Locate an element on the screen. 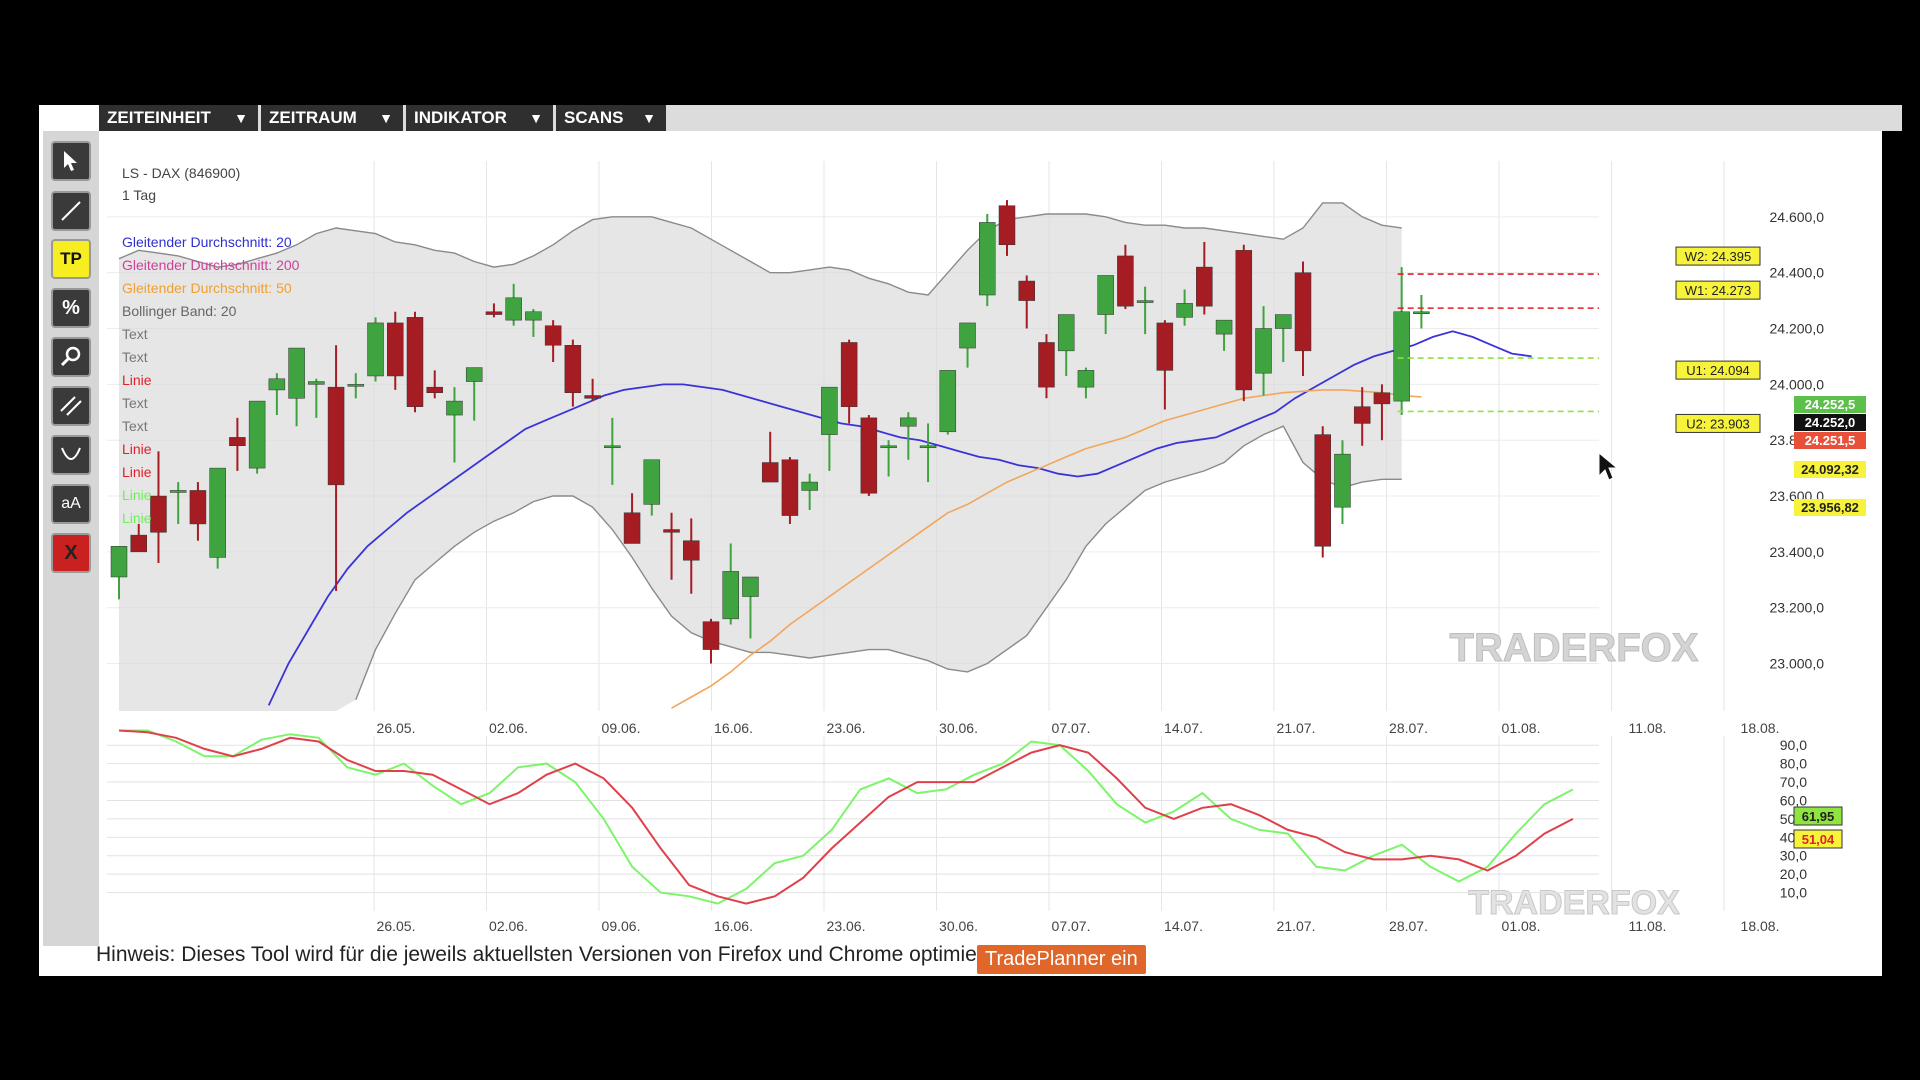 The width and height of the screenshot is (1920, 1080). tp-tool-button: TP is located at coordinates (71, 259).